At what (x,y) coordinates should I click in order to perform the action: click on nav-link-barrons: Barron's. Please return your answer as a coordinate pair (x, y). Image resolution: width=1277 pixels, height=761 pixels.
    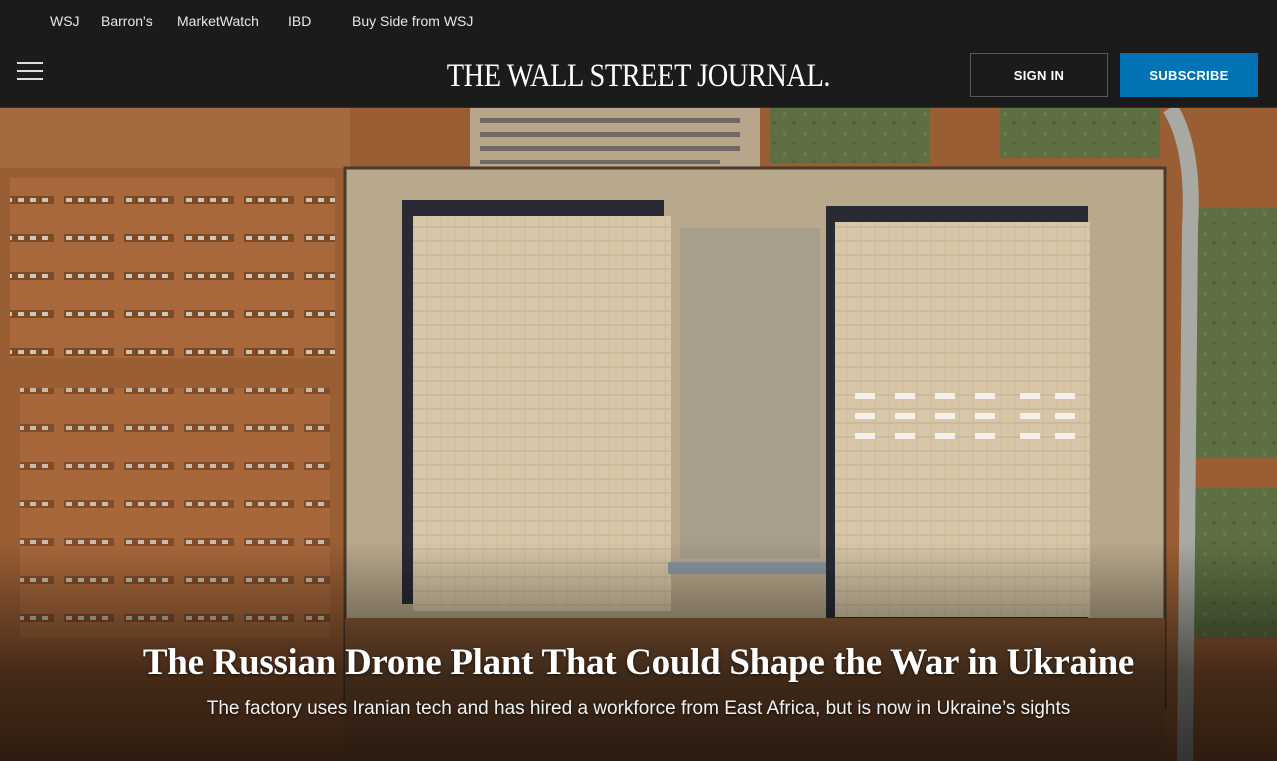
    Looking at the image, I should click on (127, 21).